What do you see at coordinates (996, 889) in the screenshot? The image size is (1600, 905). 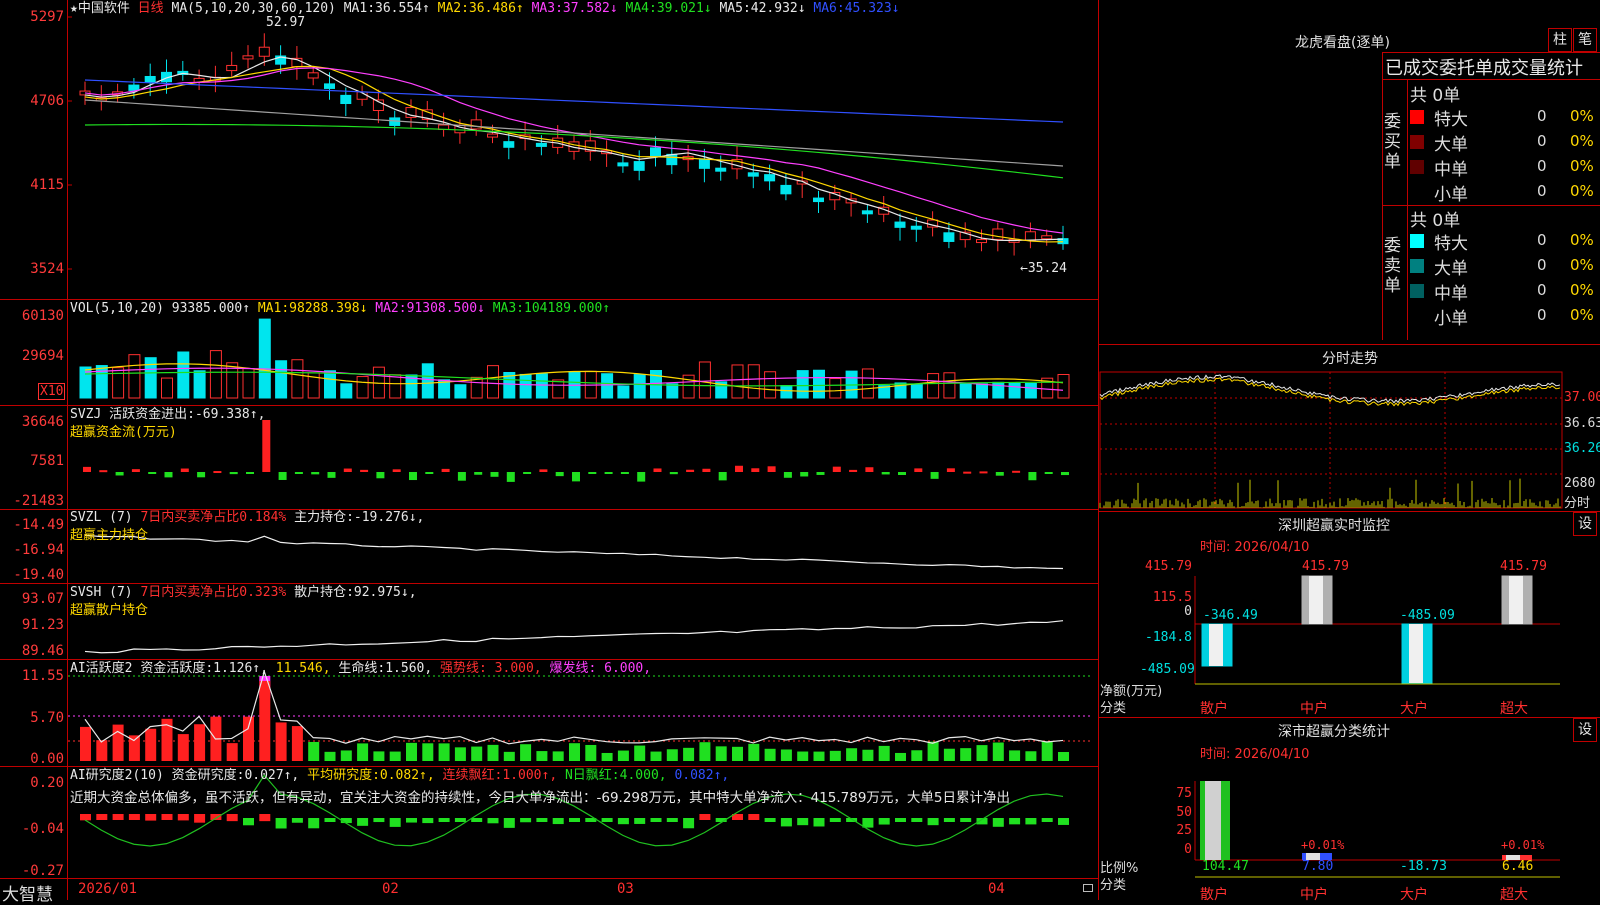 I see `x-axis-label: 04` at bounding box center [996, 889].